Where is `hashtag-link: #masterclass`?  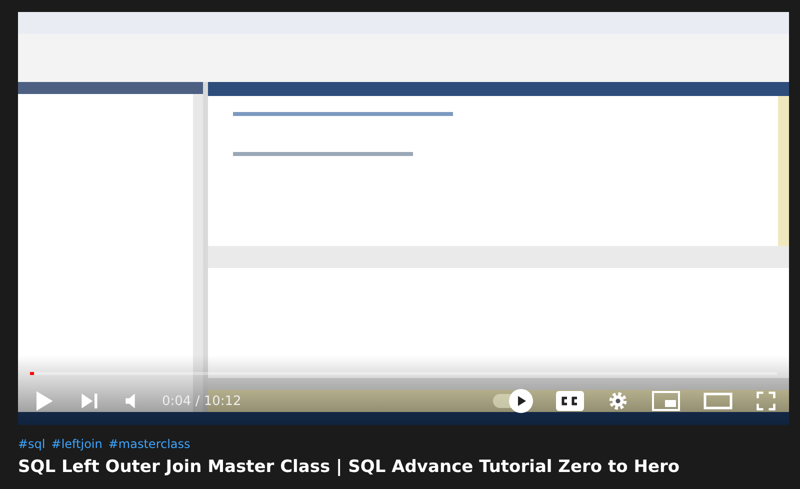 hashtag-link: #masterclass is located at coordinates (149, 444).